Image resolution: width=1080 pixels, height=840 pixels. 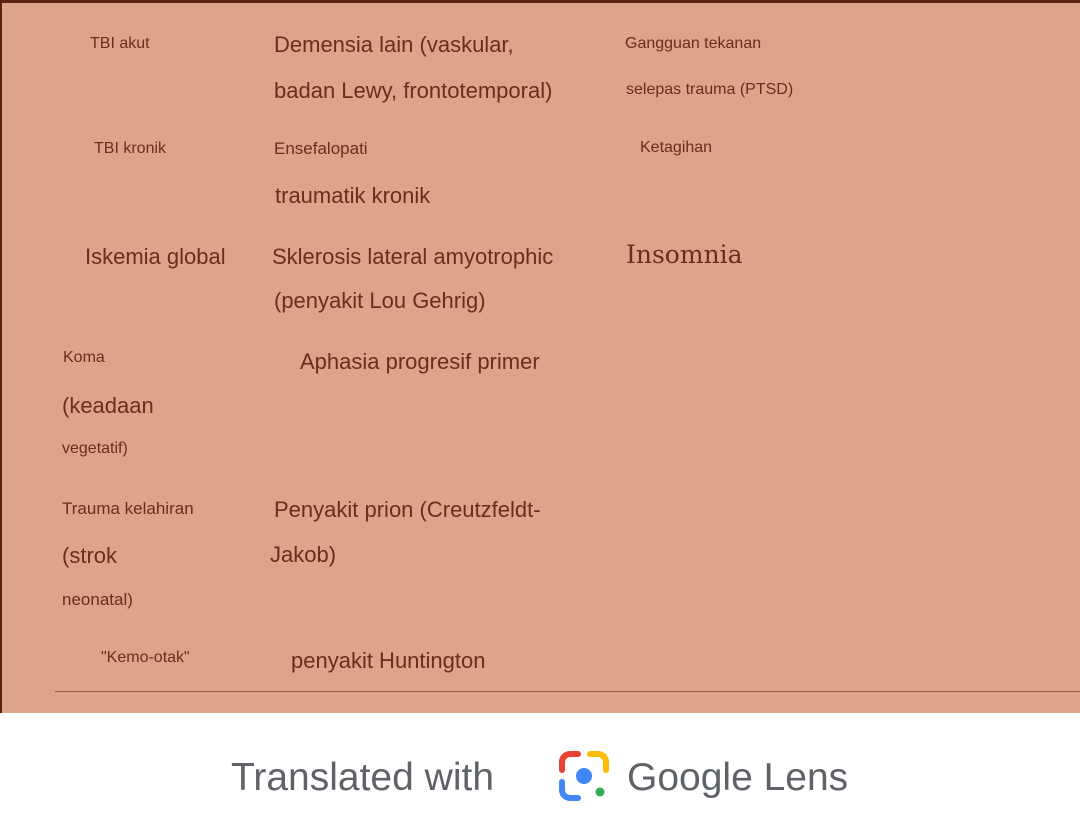 I want to click on footer-brand: Google Lens, so click(x=738, y=777).